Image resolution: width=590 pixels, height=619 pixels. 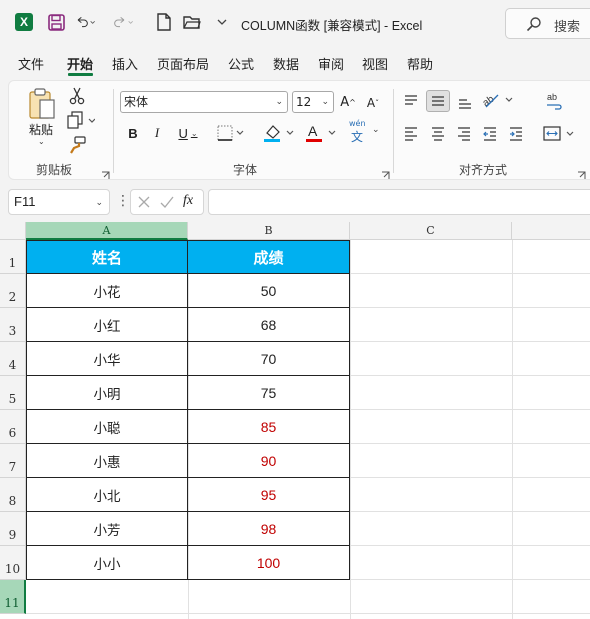 What do you see at coordinates (107, 393) in the screenshot?
I see `name-cell: 小明` at bounding box center [107, 393].